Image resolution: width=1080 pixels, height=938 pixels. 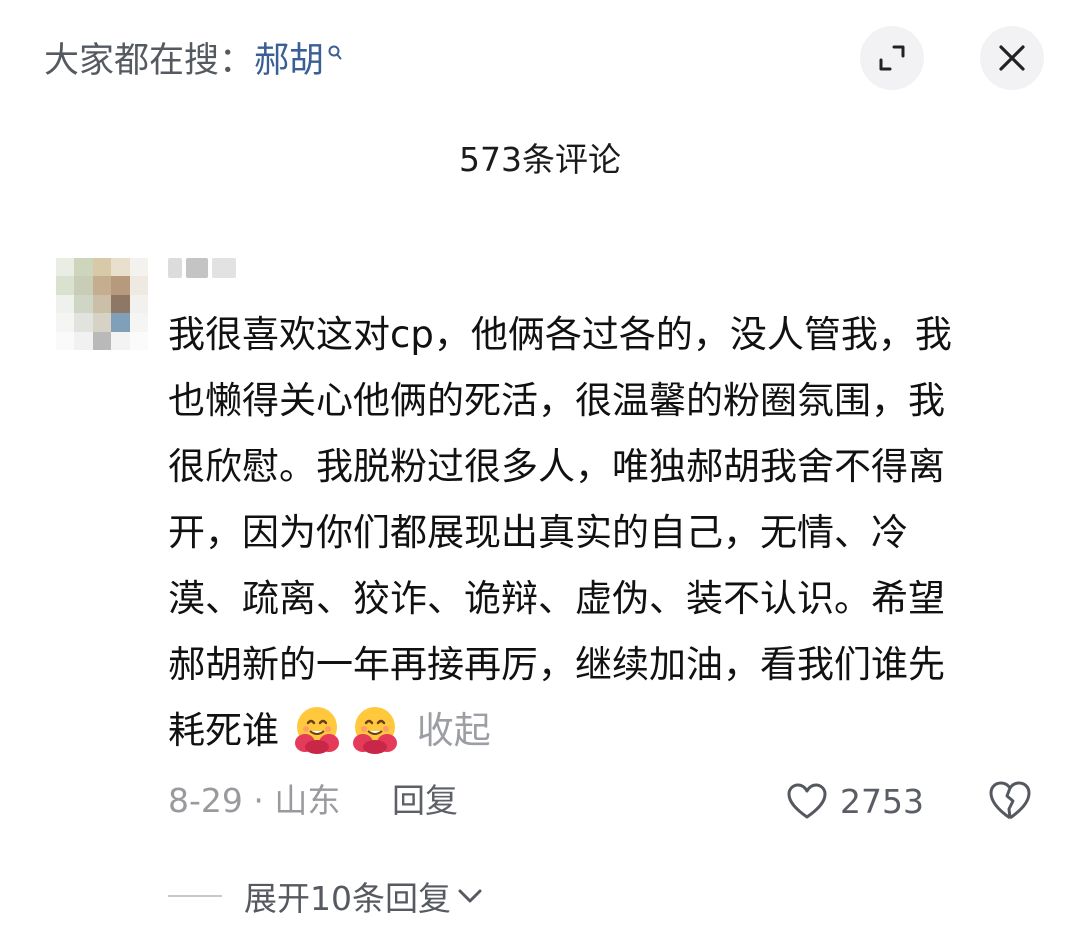 I want to click on heart-icon, so click(x=807, y=801).